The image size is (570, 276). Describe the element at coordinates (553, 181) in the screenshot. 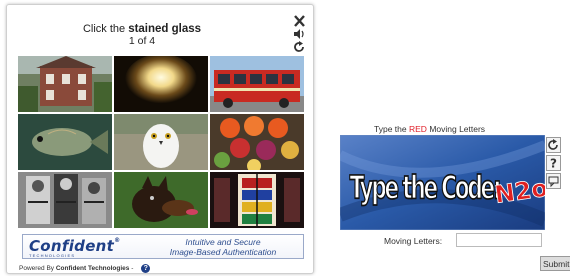

I see `comment-icon` at that location.